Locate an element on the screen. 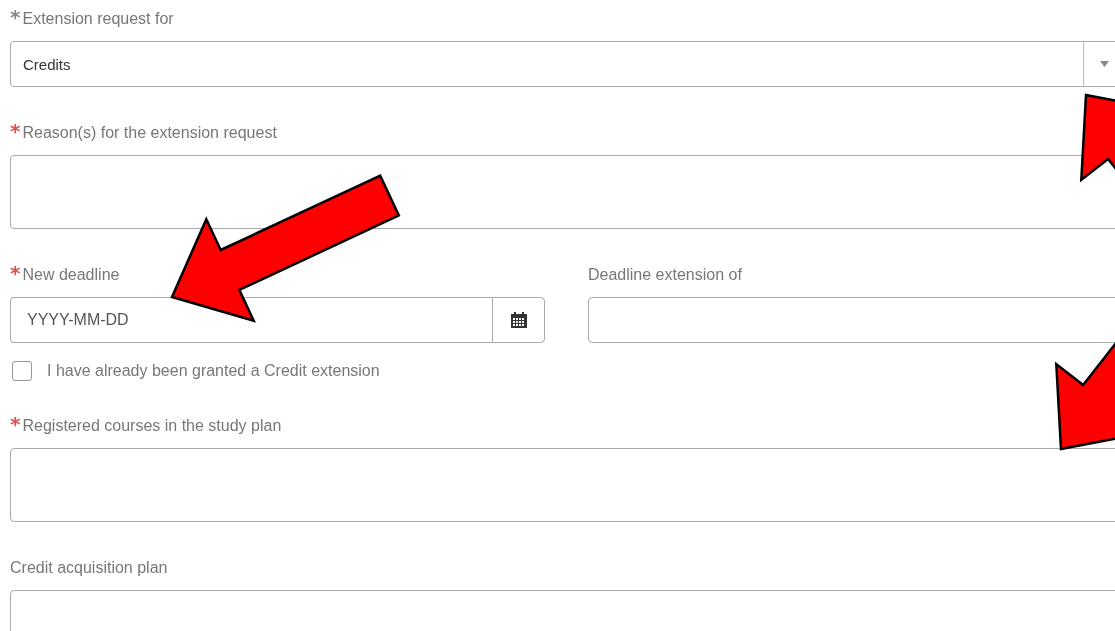  caret-icon is located at coordinates (1104, 64).